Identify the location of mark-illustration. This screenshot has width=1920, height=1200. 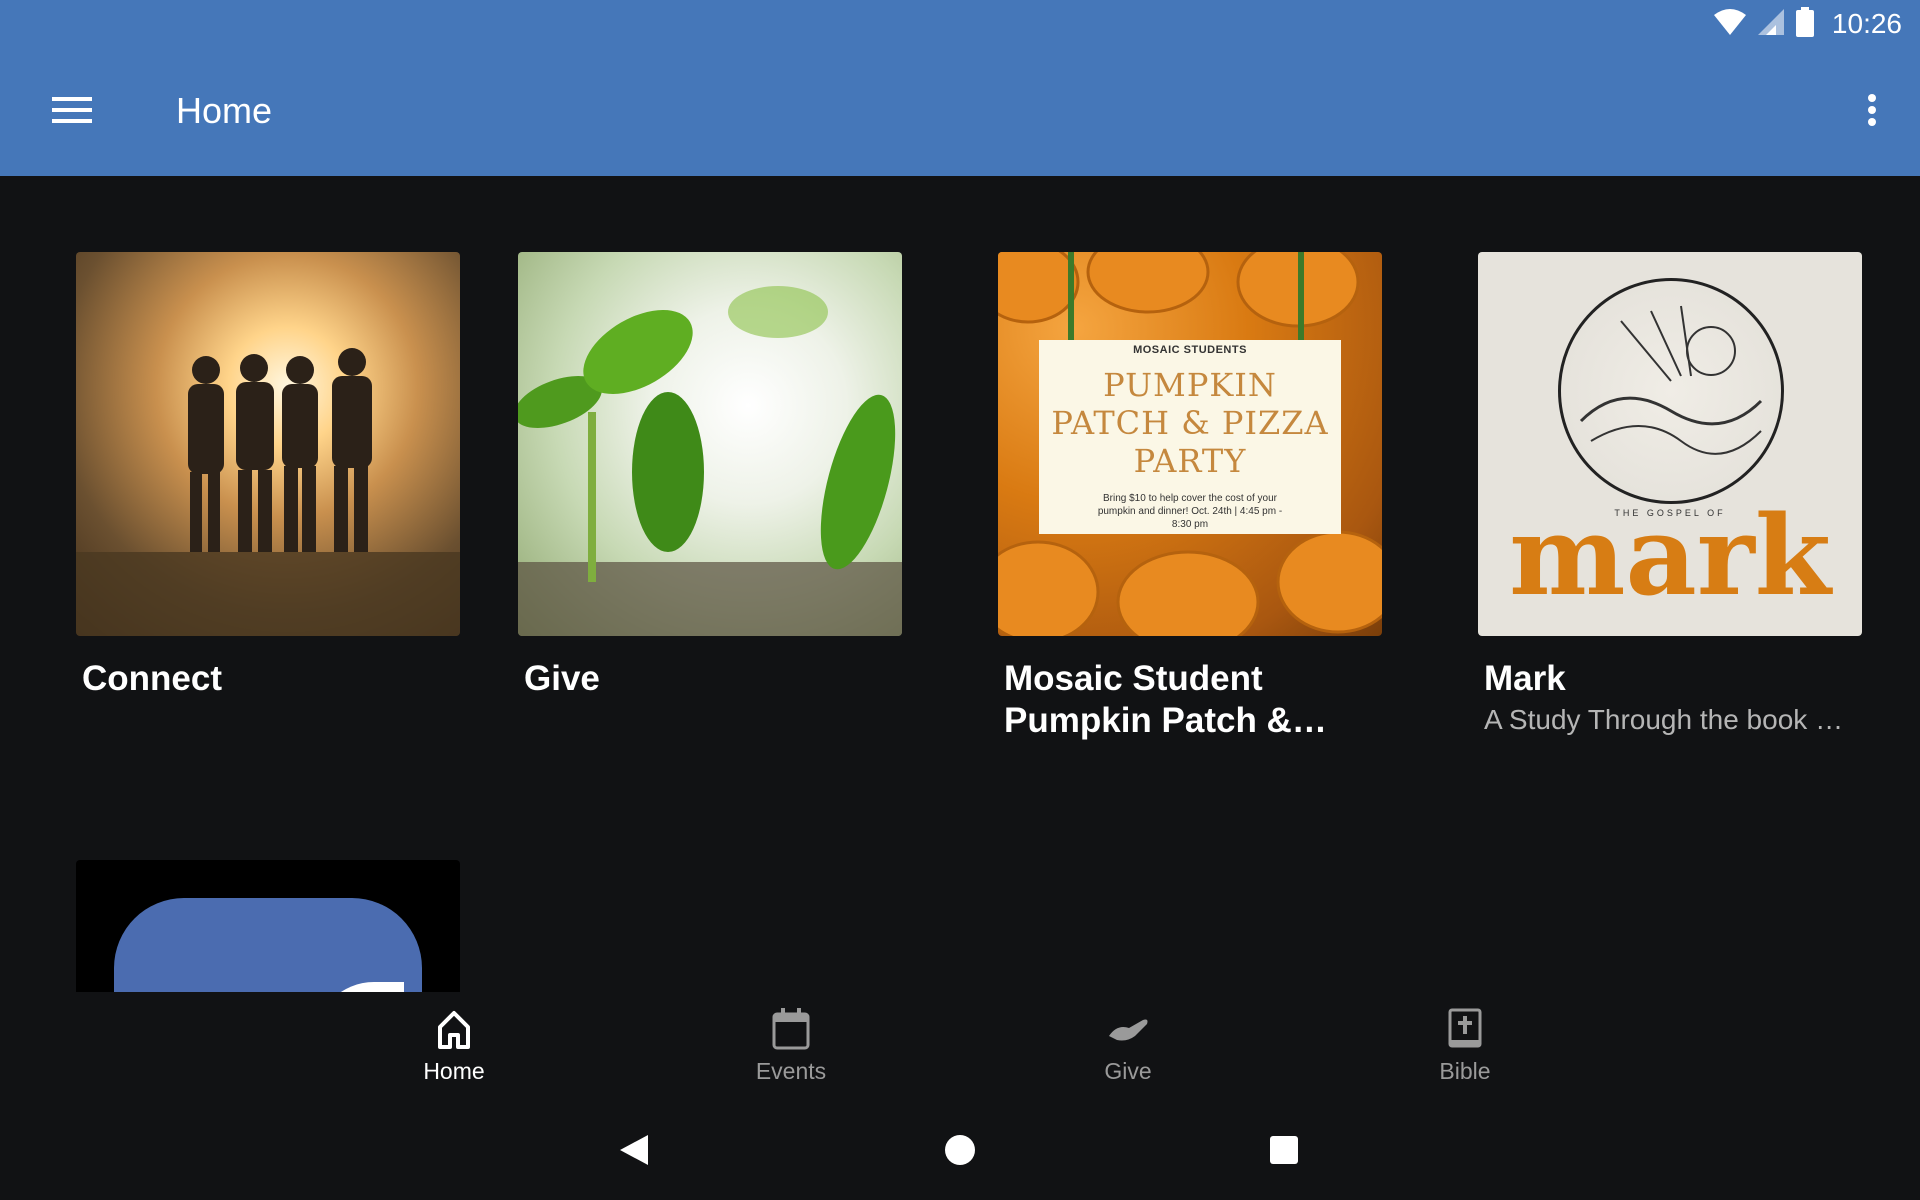
(1671, 391).